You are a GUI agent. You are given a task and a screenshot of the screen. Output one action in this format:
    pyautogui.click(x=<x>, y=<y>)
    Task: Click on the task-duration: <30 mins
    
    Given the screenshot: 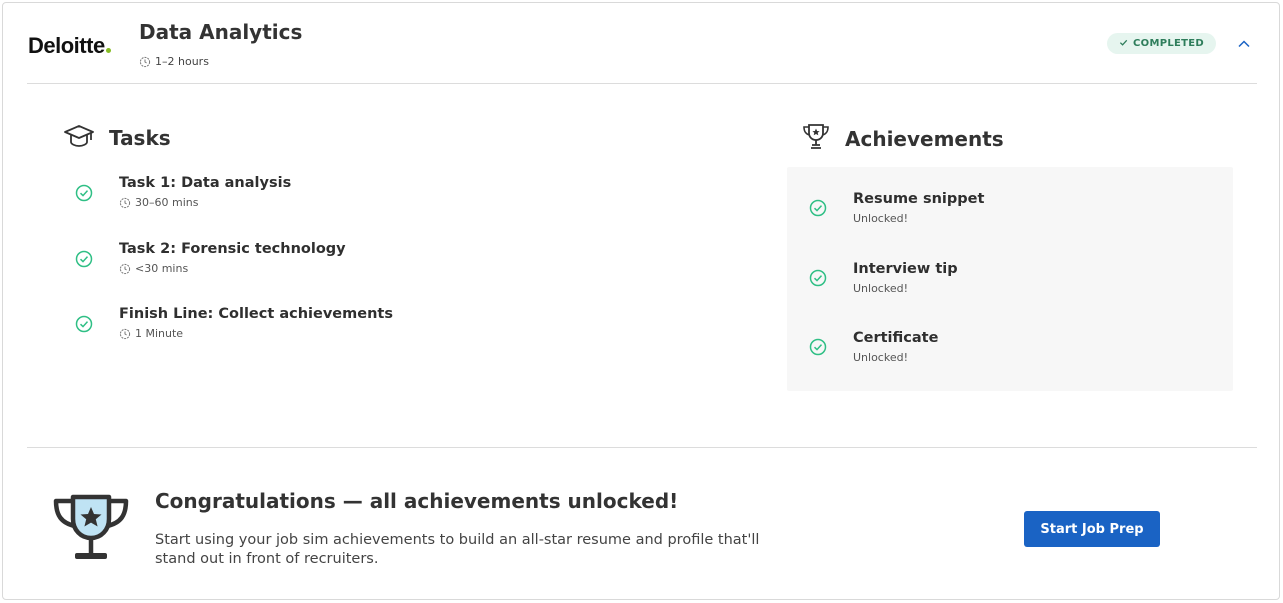 What is the action you would take?
    pyautogui.click(x=232, y=268)
    